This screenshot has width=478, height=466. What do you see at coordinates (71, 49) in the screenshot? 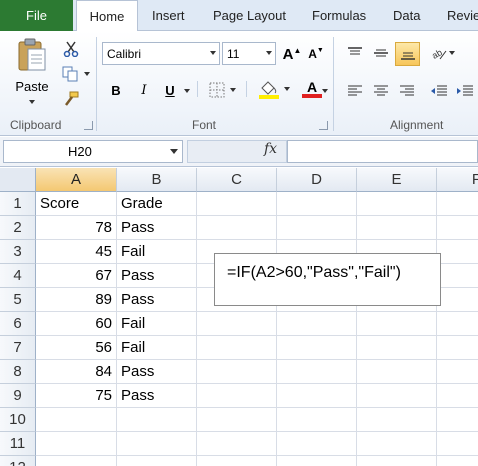
I see `cut-button` at bounding box center [71, 49].